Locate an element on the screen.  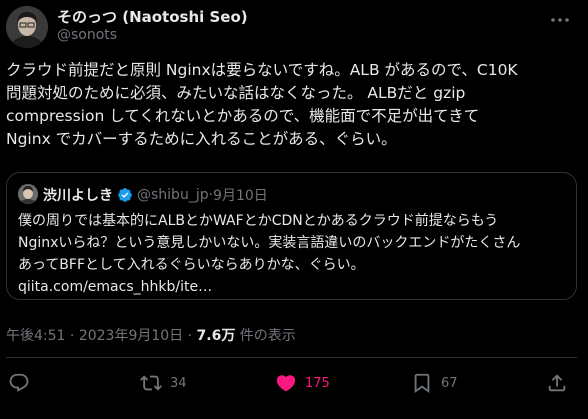
avatar is located at coordinates (27, 27).